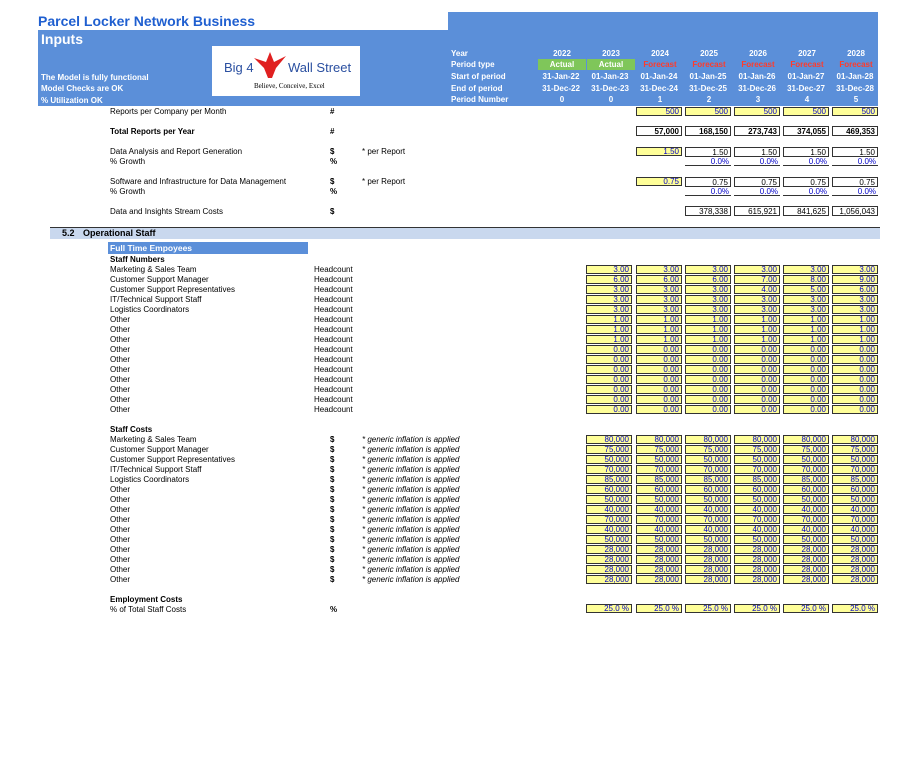  What do you see at coordinates (659, 181) in the screenshot?
I see `software-cost-cell: 0.75` at bounding box center [659, 181].